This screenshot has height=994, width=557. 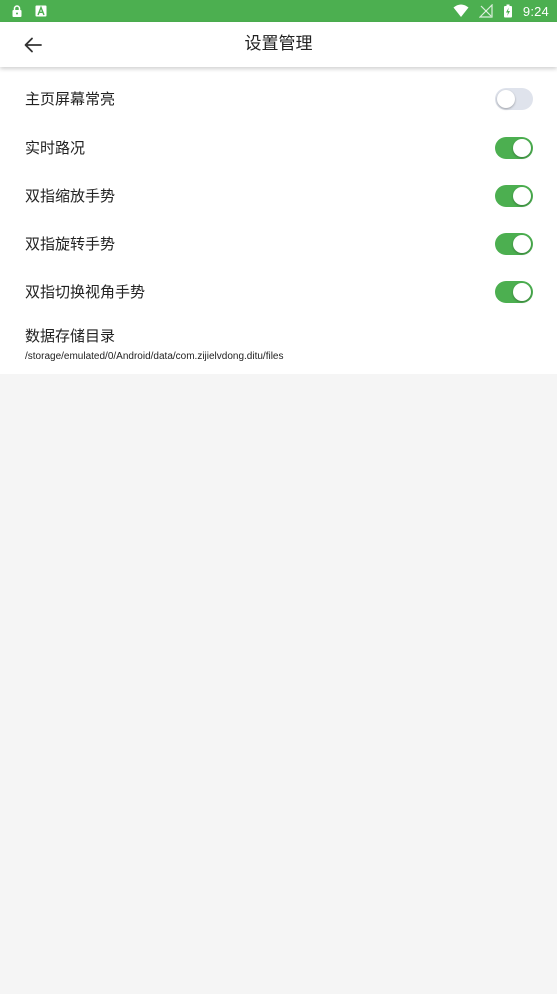 What do you see at coordinates (535, 11) in the screenshot?
I see `status-time: 9:24` at bounding box center [535, 11].